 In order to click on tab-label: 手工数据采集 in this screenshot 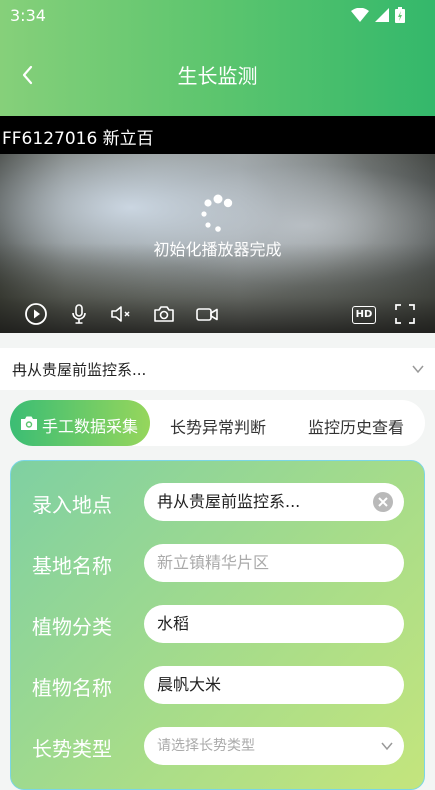, I will do `click(90, 426)`.